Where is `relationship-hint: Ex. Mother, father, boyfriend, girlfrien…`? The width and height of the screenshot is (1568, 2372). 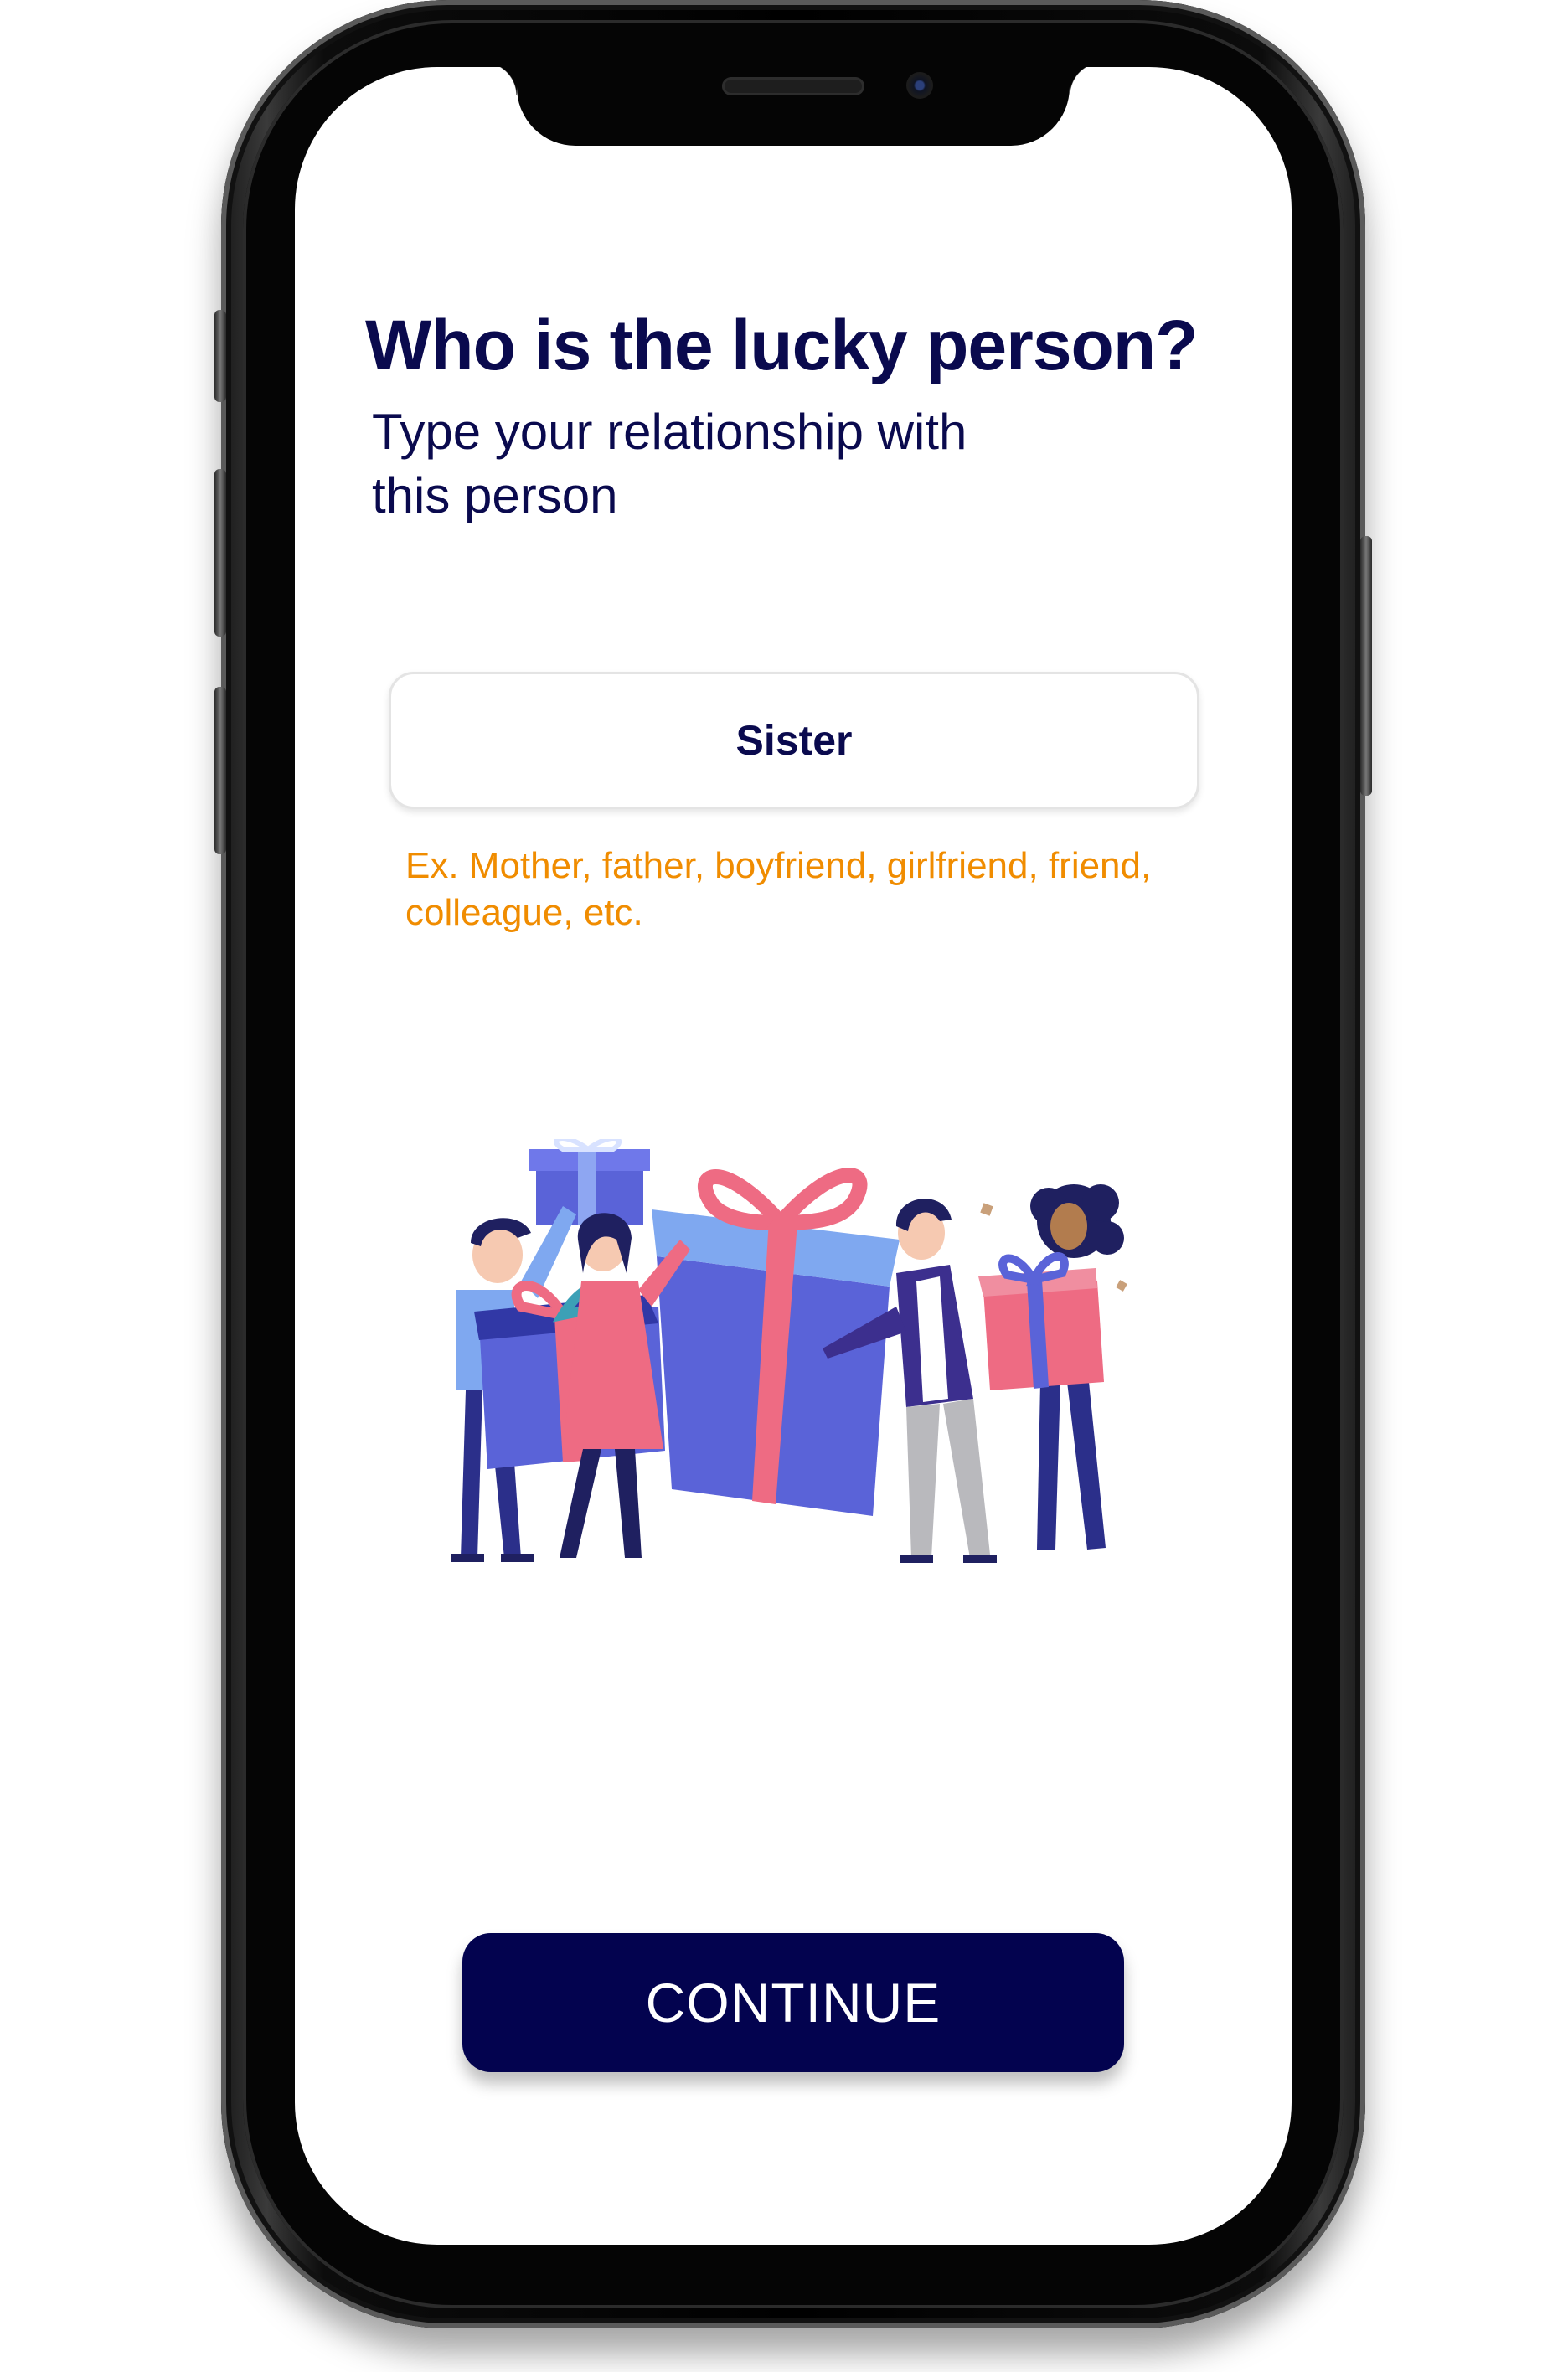 relationship-hint: Ex. Mother, father, boyfriend, girlfrien… is located at coordinates (779, 889).